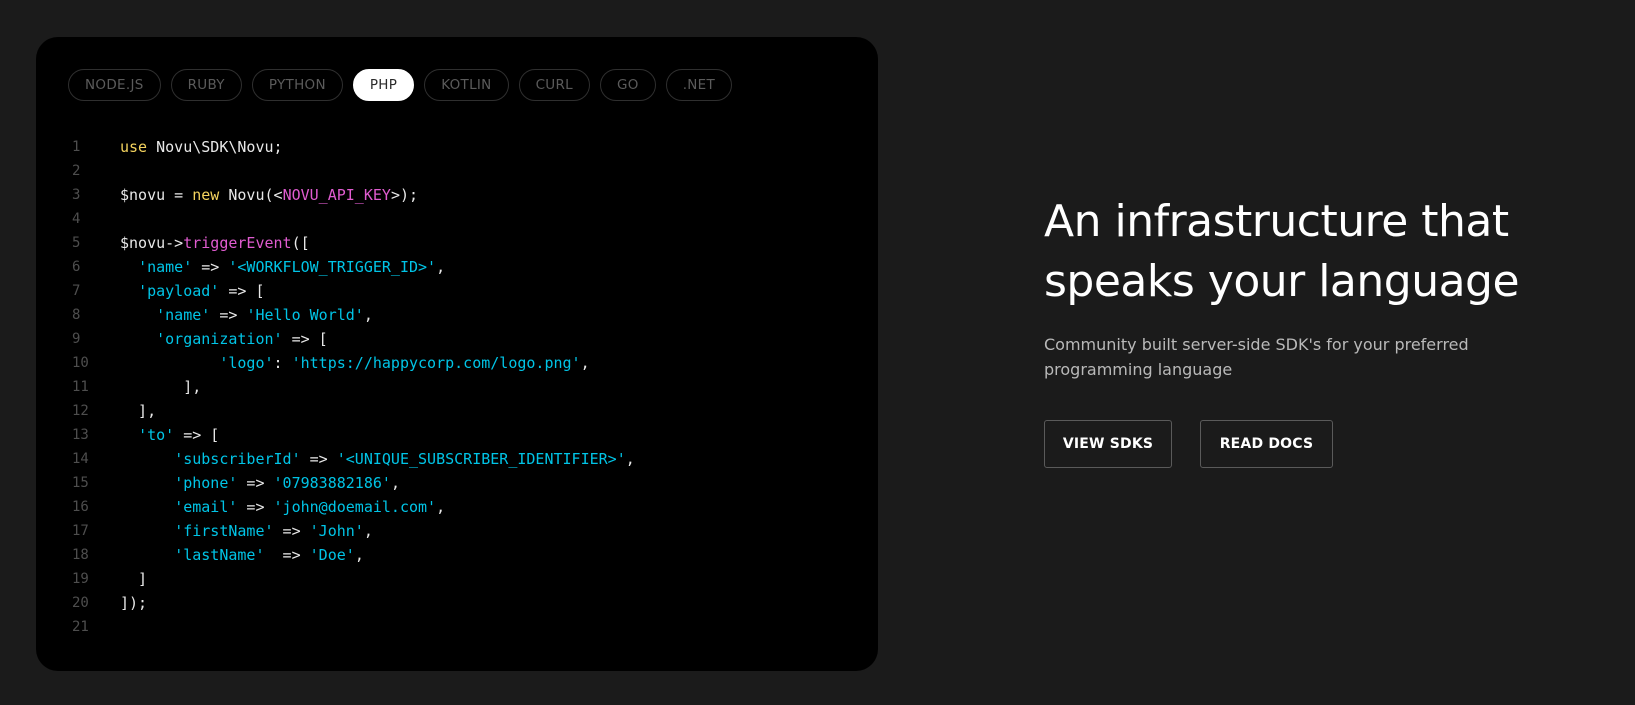 This screenshot has height=705, width=1635. I want to click on code-token: :, so click(282, 363).